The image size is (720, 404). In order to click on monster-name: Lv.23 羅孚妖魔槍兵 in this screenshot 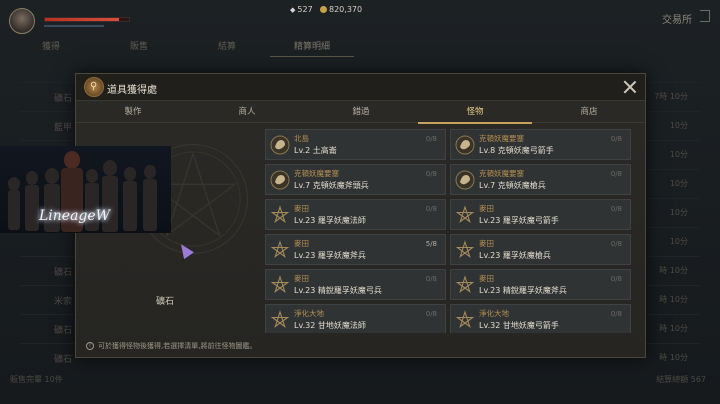, I will do `click(515, 255)`.